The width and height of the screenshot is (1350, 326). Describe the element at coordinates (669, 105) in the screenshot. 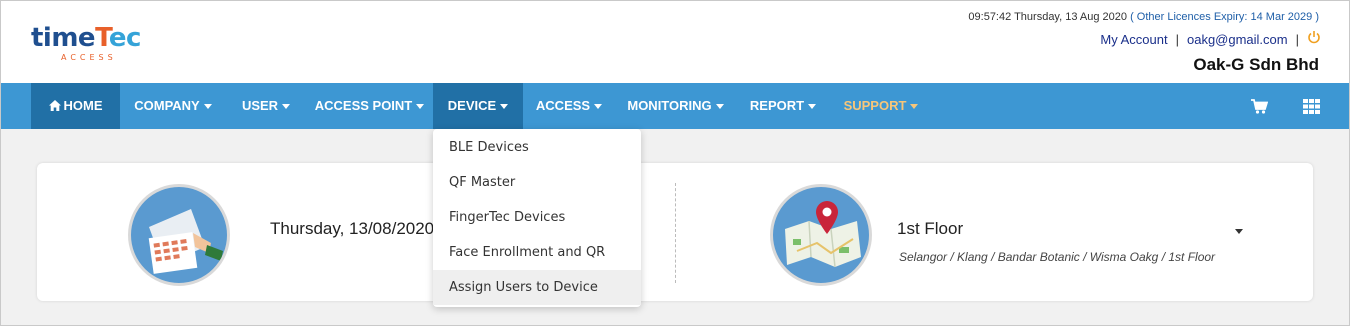

I see `nav-monitoring-label: MONITORING` at that location.